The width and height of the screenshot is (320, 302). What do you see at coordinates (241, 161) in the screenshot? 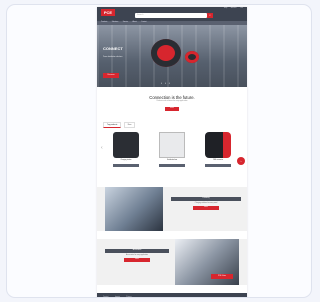
I see `carousel-next-icon: ›` at bounding box center [241, 161].